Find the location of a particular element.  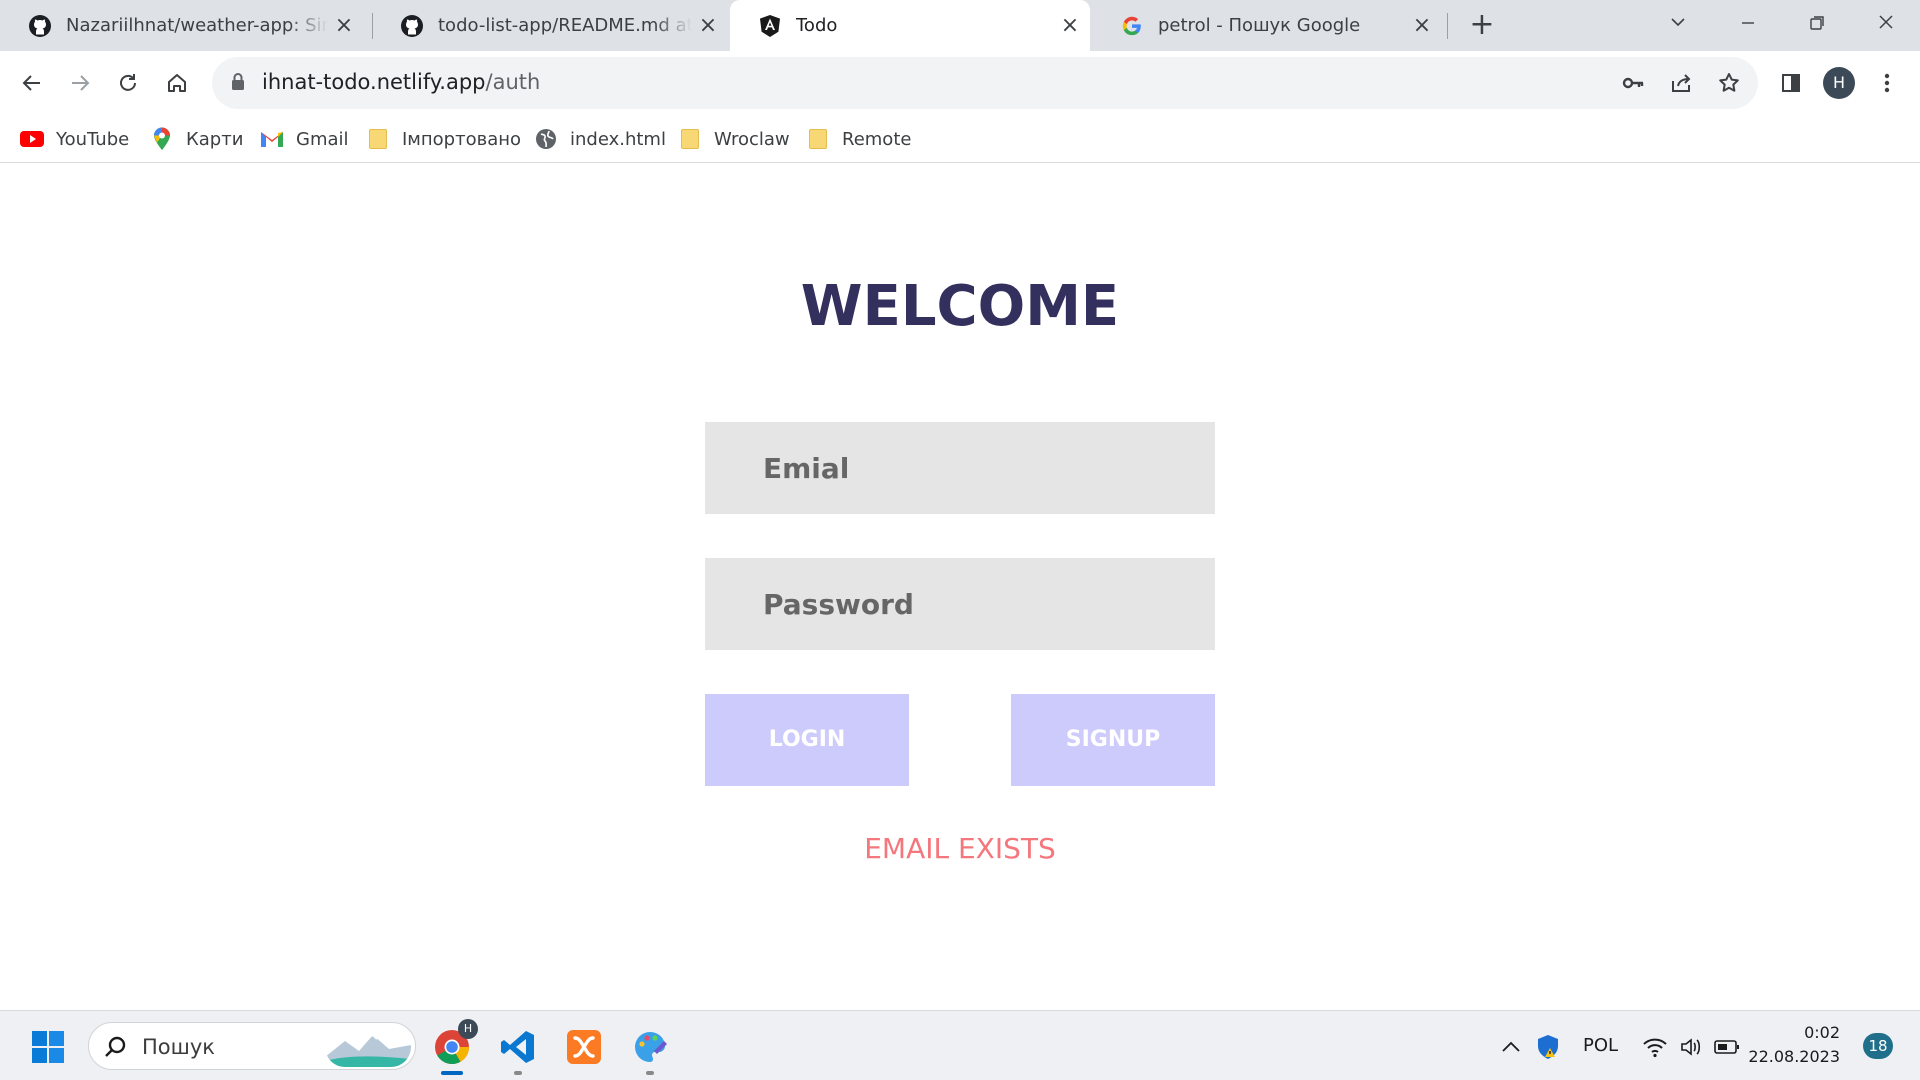

side-panel-icon is located at coordinates (1791, 83).